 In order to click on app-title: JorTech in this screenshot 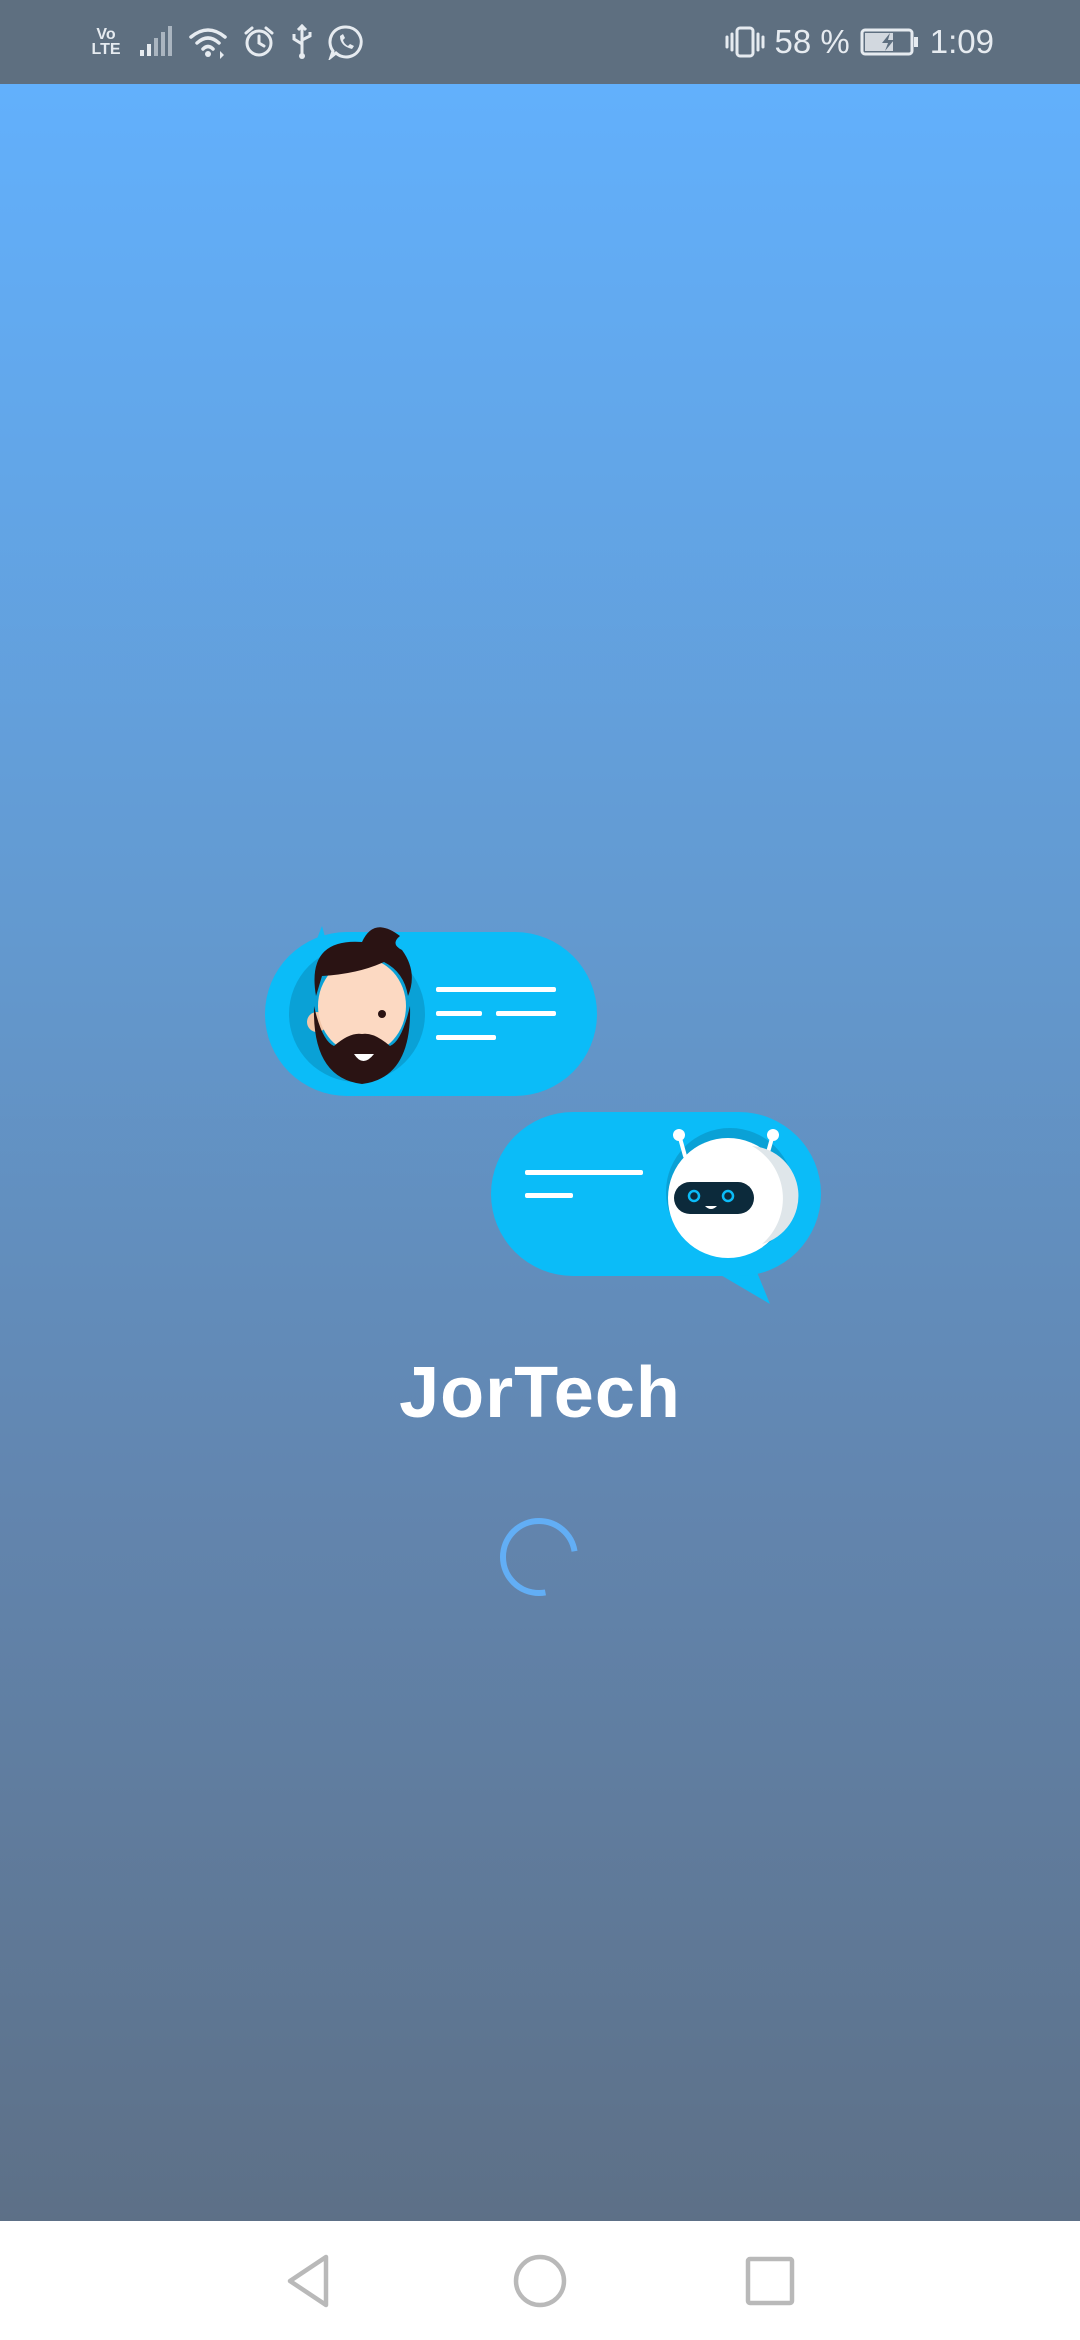, I will do `click(540, 1393)`.